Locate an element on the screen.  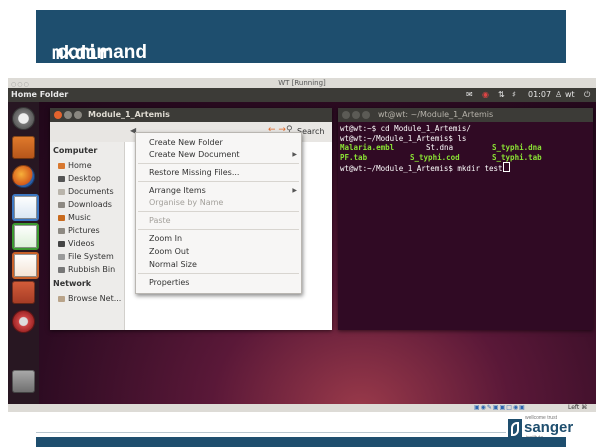
firefox-icon is located at coordinates (23, 176).